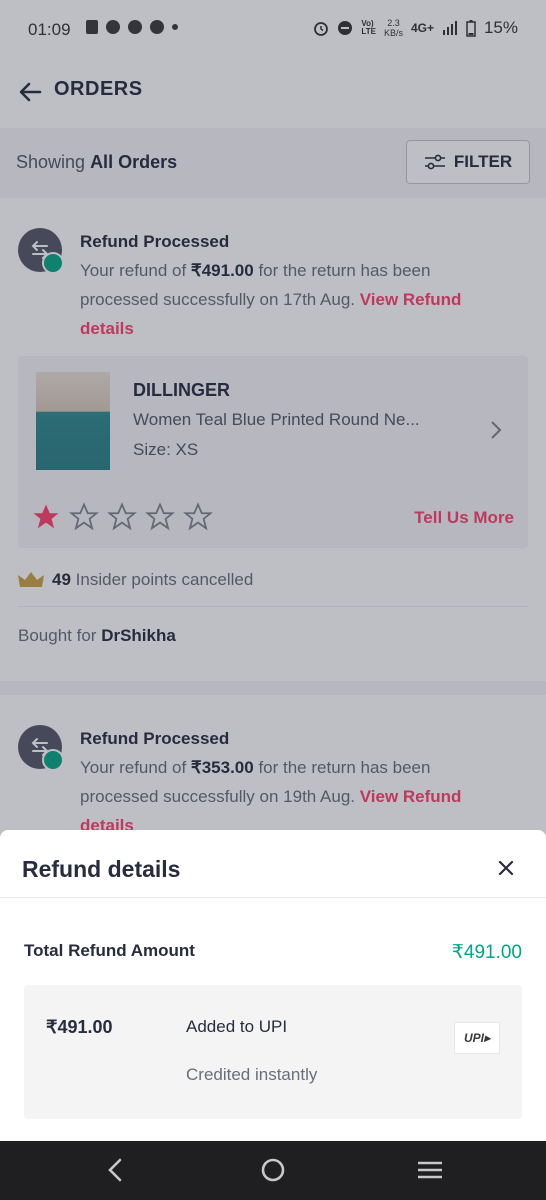  I want to click on total-refund-value: ₹491.00, so click(486, 952).